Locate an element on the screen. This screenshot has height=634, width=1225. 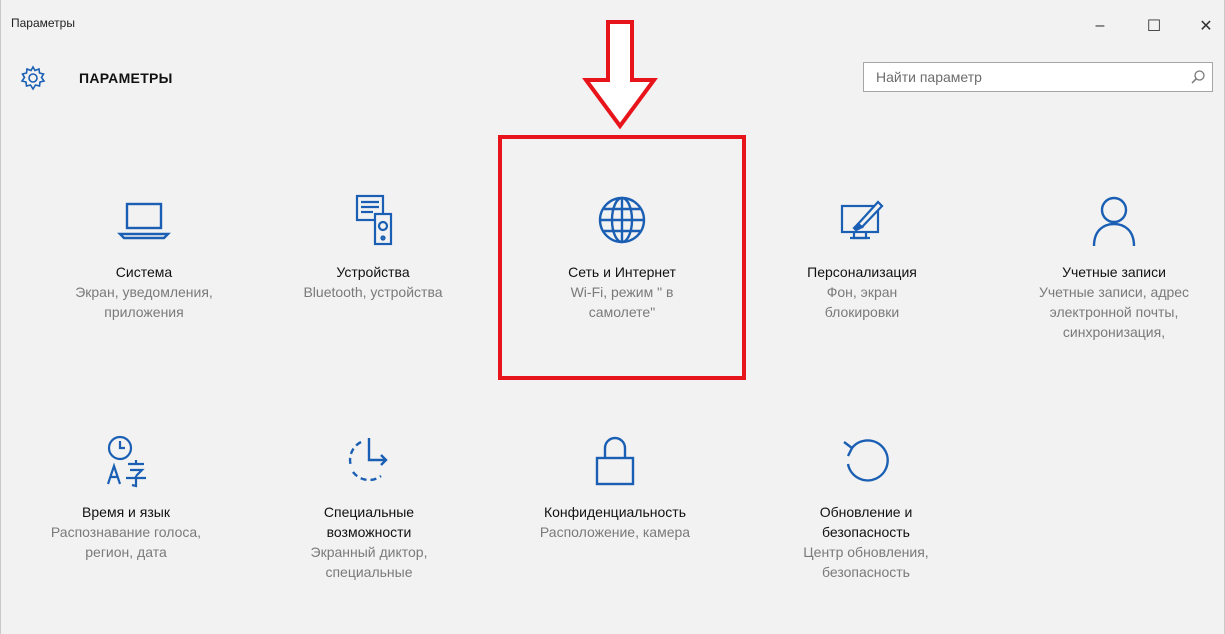
laptop-icon is located at coordinates (144, 221).